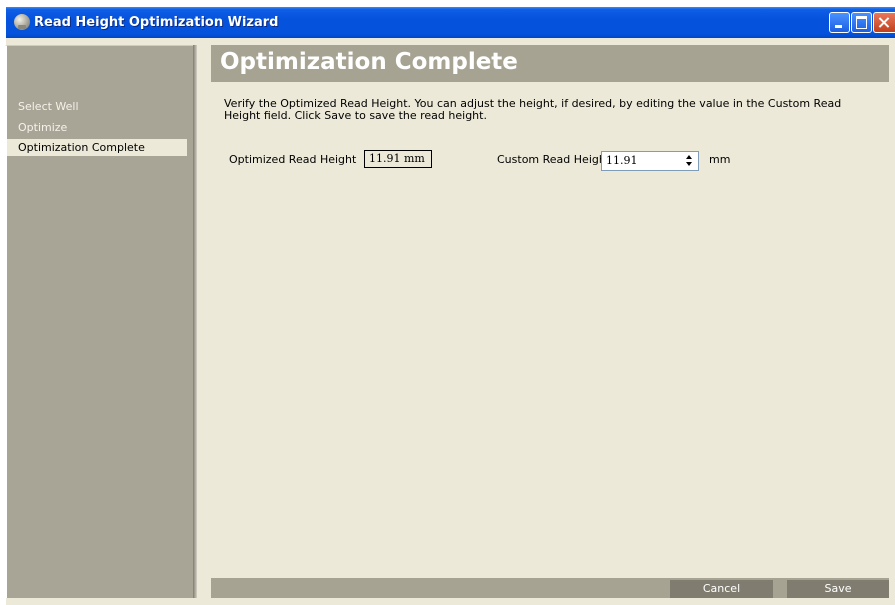  Describe the element at coordinates (721, 589) in the screenshot. I see `cancel-button: Cancel` at that location.